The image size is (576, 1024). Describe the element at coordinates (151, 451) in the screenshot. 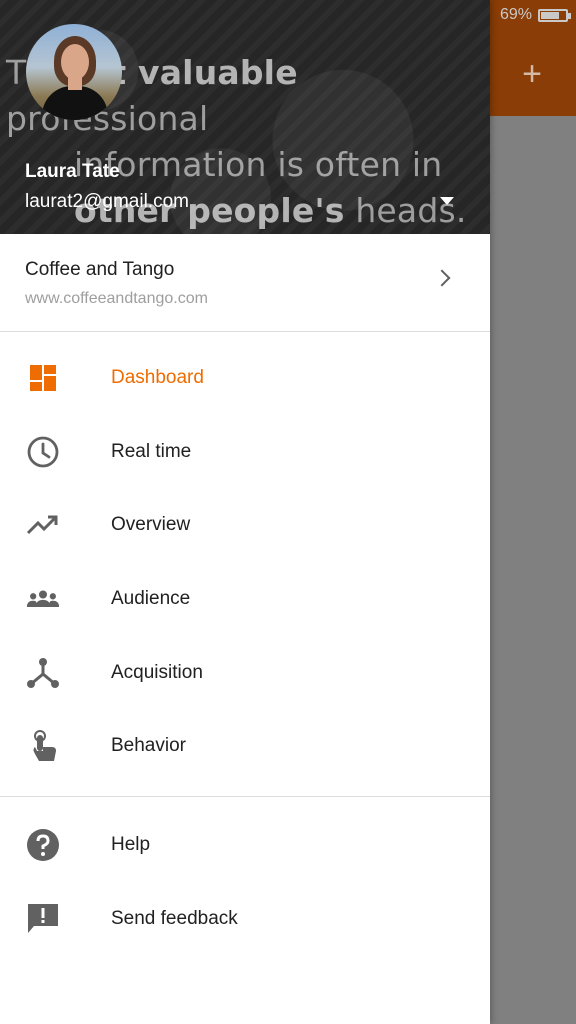

I see `nav-item-label: Real time` at that location.